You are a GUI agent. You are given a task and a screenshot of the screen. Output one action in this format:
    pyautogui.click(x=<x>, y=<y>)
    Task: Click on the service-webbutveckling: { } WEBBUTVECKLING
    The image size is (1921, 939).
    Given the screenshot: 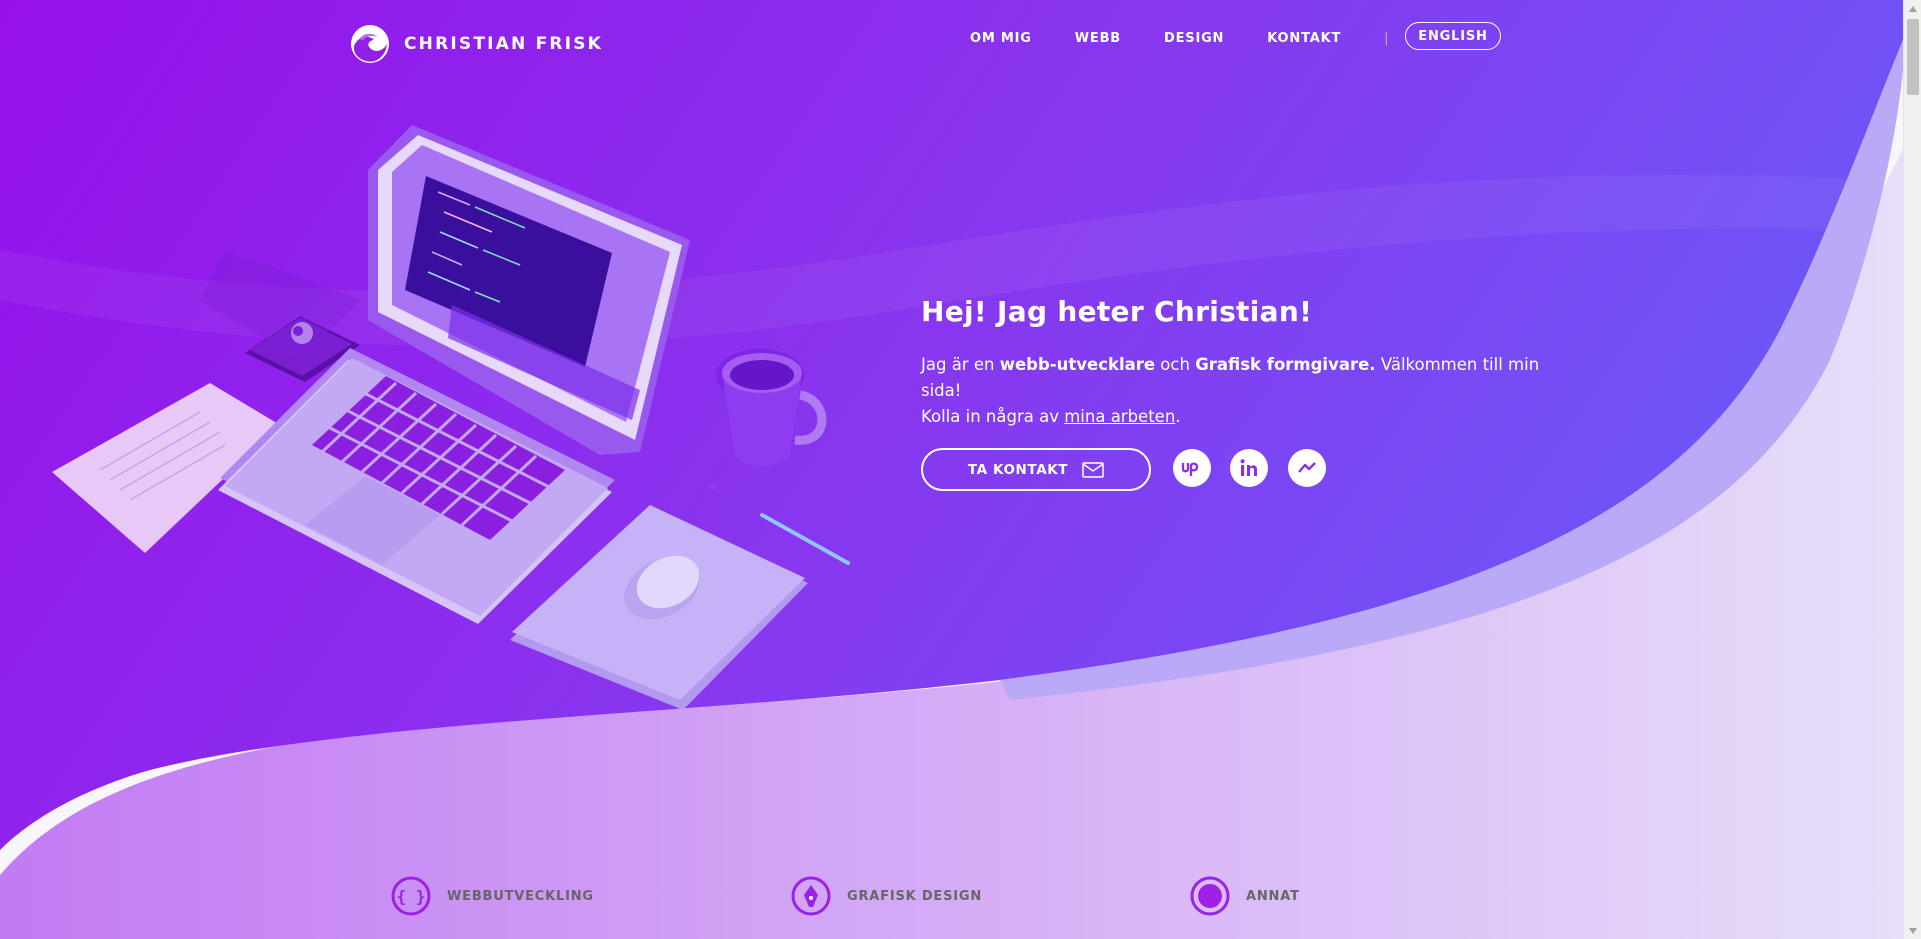 What is the action you would take?
    pyautogui.click(x=492, y=896)
    